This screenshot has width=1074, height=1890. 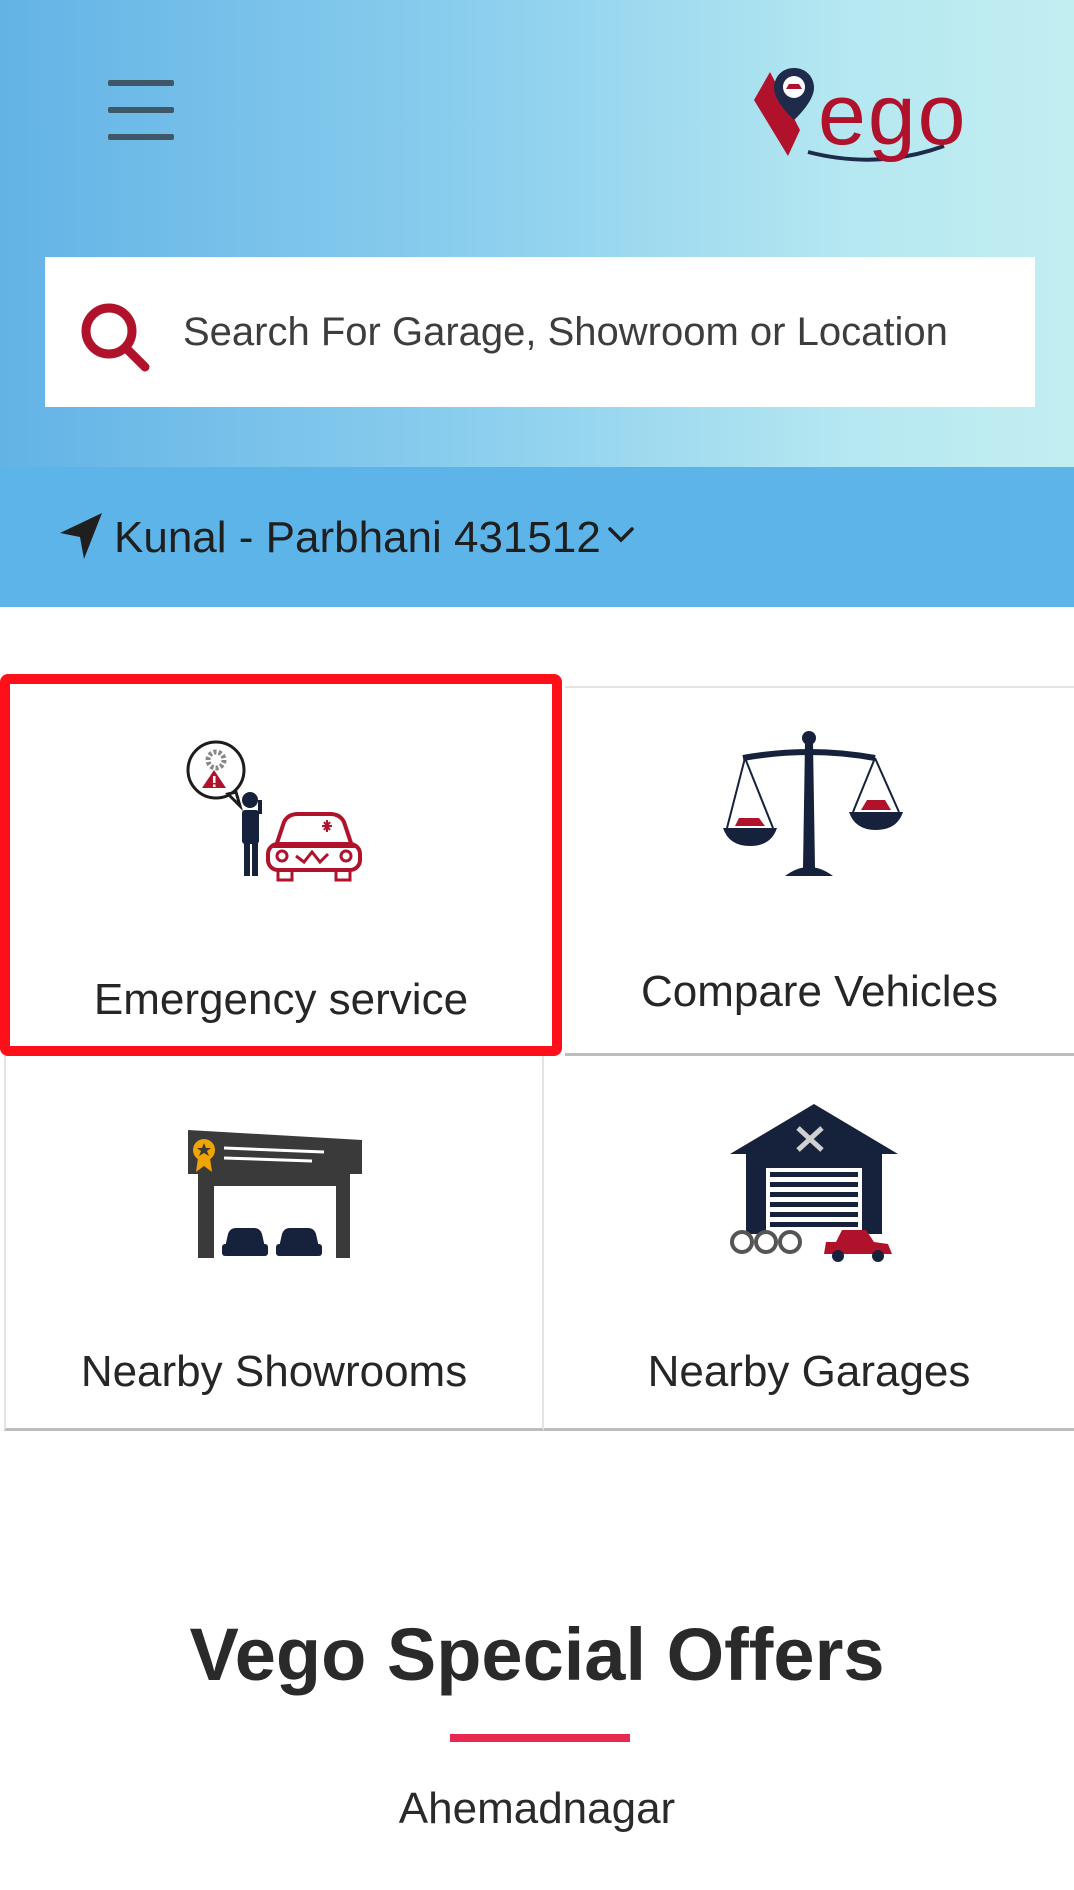 What do you see at coordinates (274, 811) in the screenshot?
I see `emergency-breakdown-icon` at bounding box center [274, 811].